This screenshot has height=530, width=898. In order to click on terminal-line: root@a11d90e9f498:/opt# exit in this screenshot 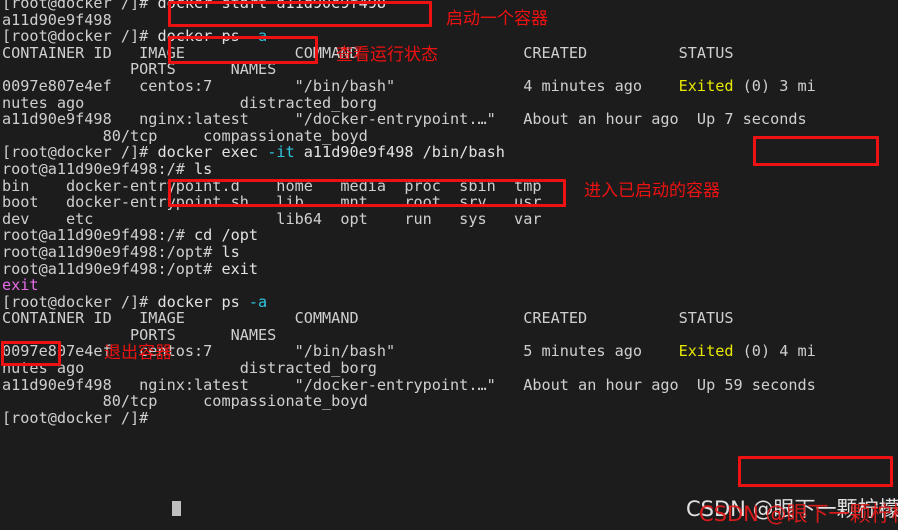, I will do `click(449, 268)`.